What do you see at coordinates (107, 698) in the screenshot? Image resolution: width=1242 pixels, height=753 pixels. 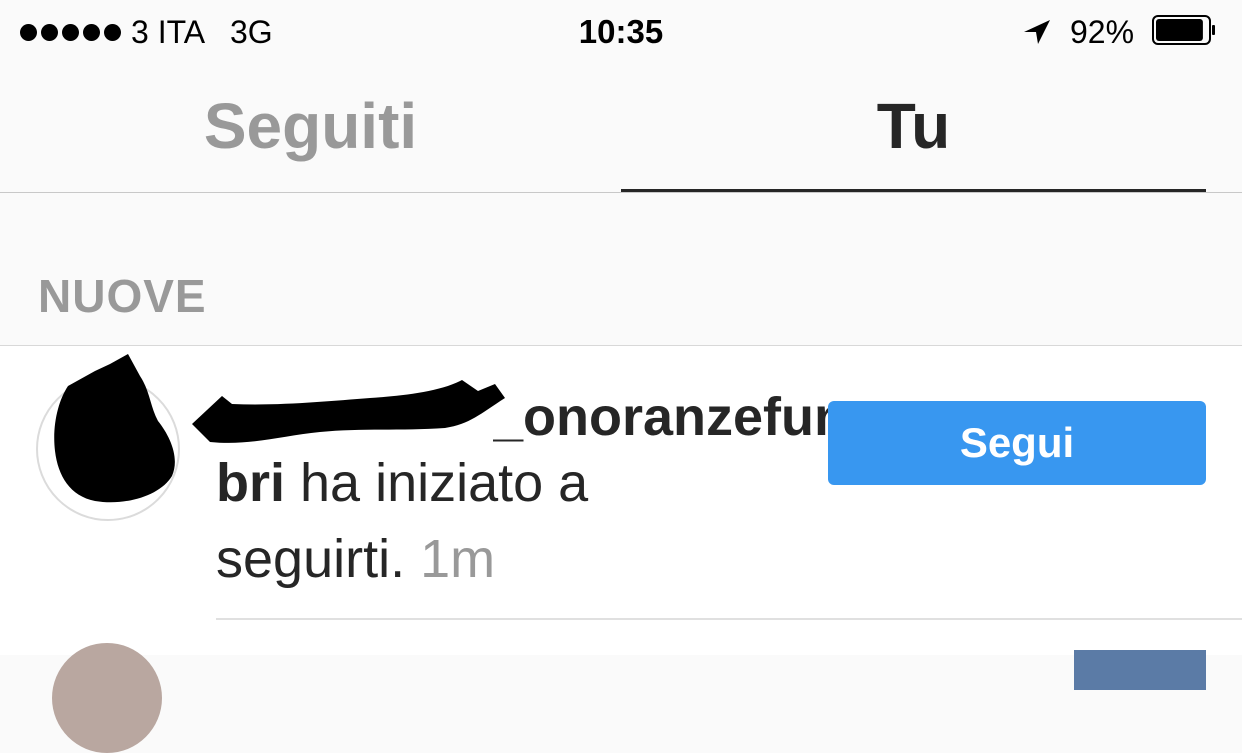 I see `next-row-avatar` at bounding box center [107, 698].